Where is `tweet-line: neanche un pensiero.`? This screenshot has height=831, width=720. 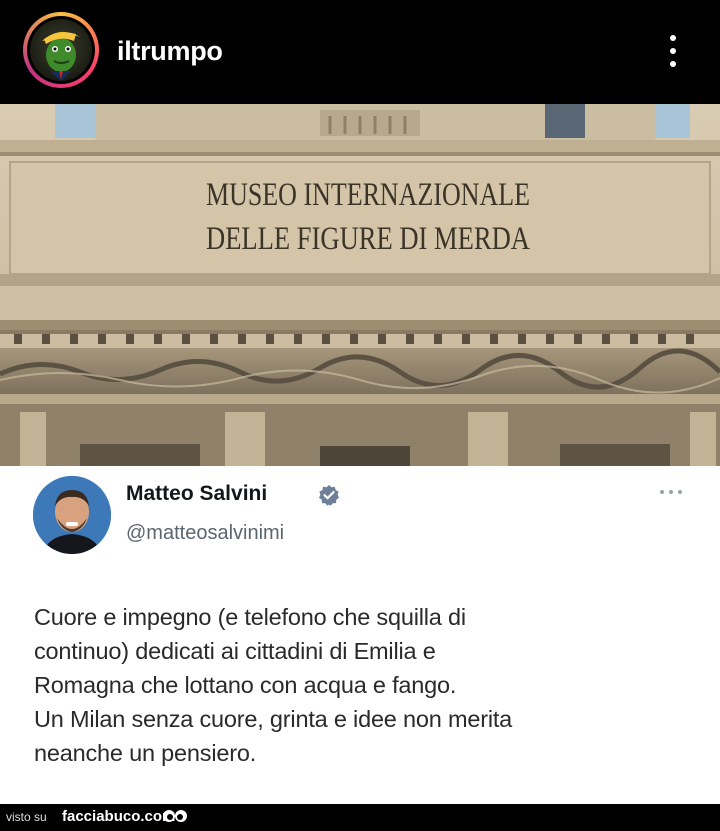
tweet-line: neanche un pensiero. is located at coordinates (145, 753).